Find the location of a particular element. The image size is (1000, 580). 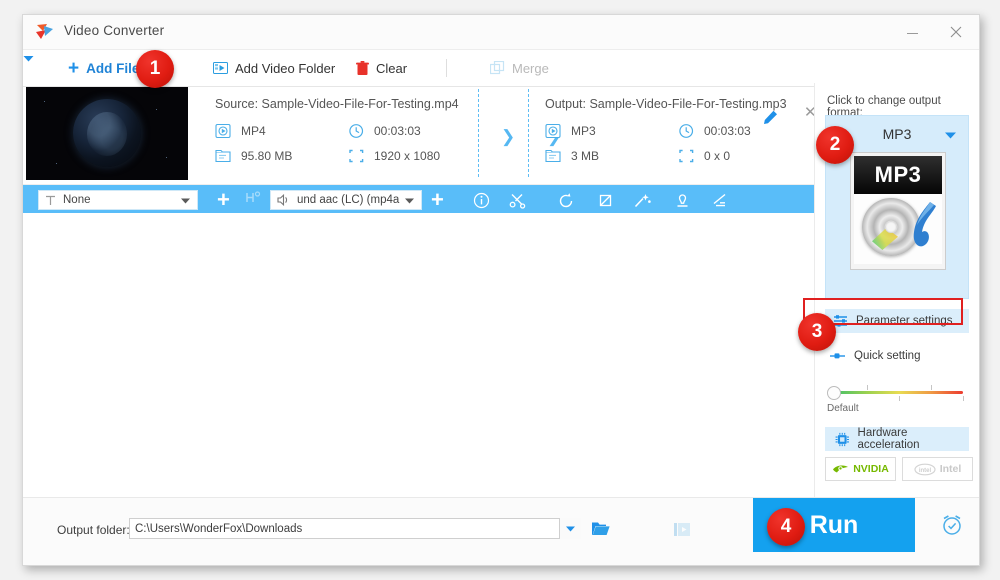

resolution-icon is located at coordinates (686, 156).